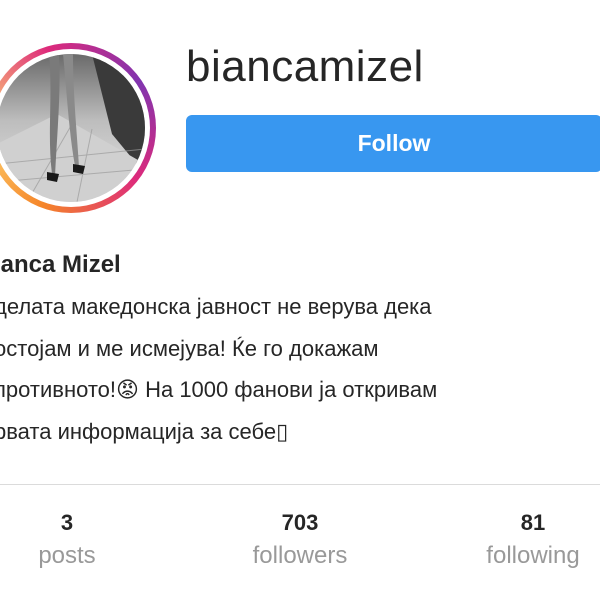  Describe the element at coordinates (393, 143) in the screenshot. I see `follow-button: Follow` at that location.